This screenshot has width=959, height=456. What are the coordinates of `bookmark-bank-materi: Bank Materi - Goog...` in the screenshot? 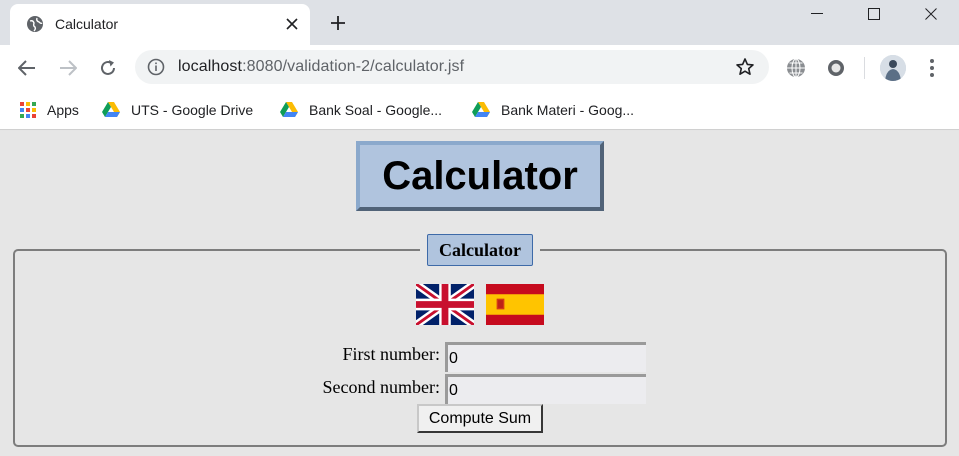 It's located at (552, 110).